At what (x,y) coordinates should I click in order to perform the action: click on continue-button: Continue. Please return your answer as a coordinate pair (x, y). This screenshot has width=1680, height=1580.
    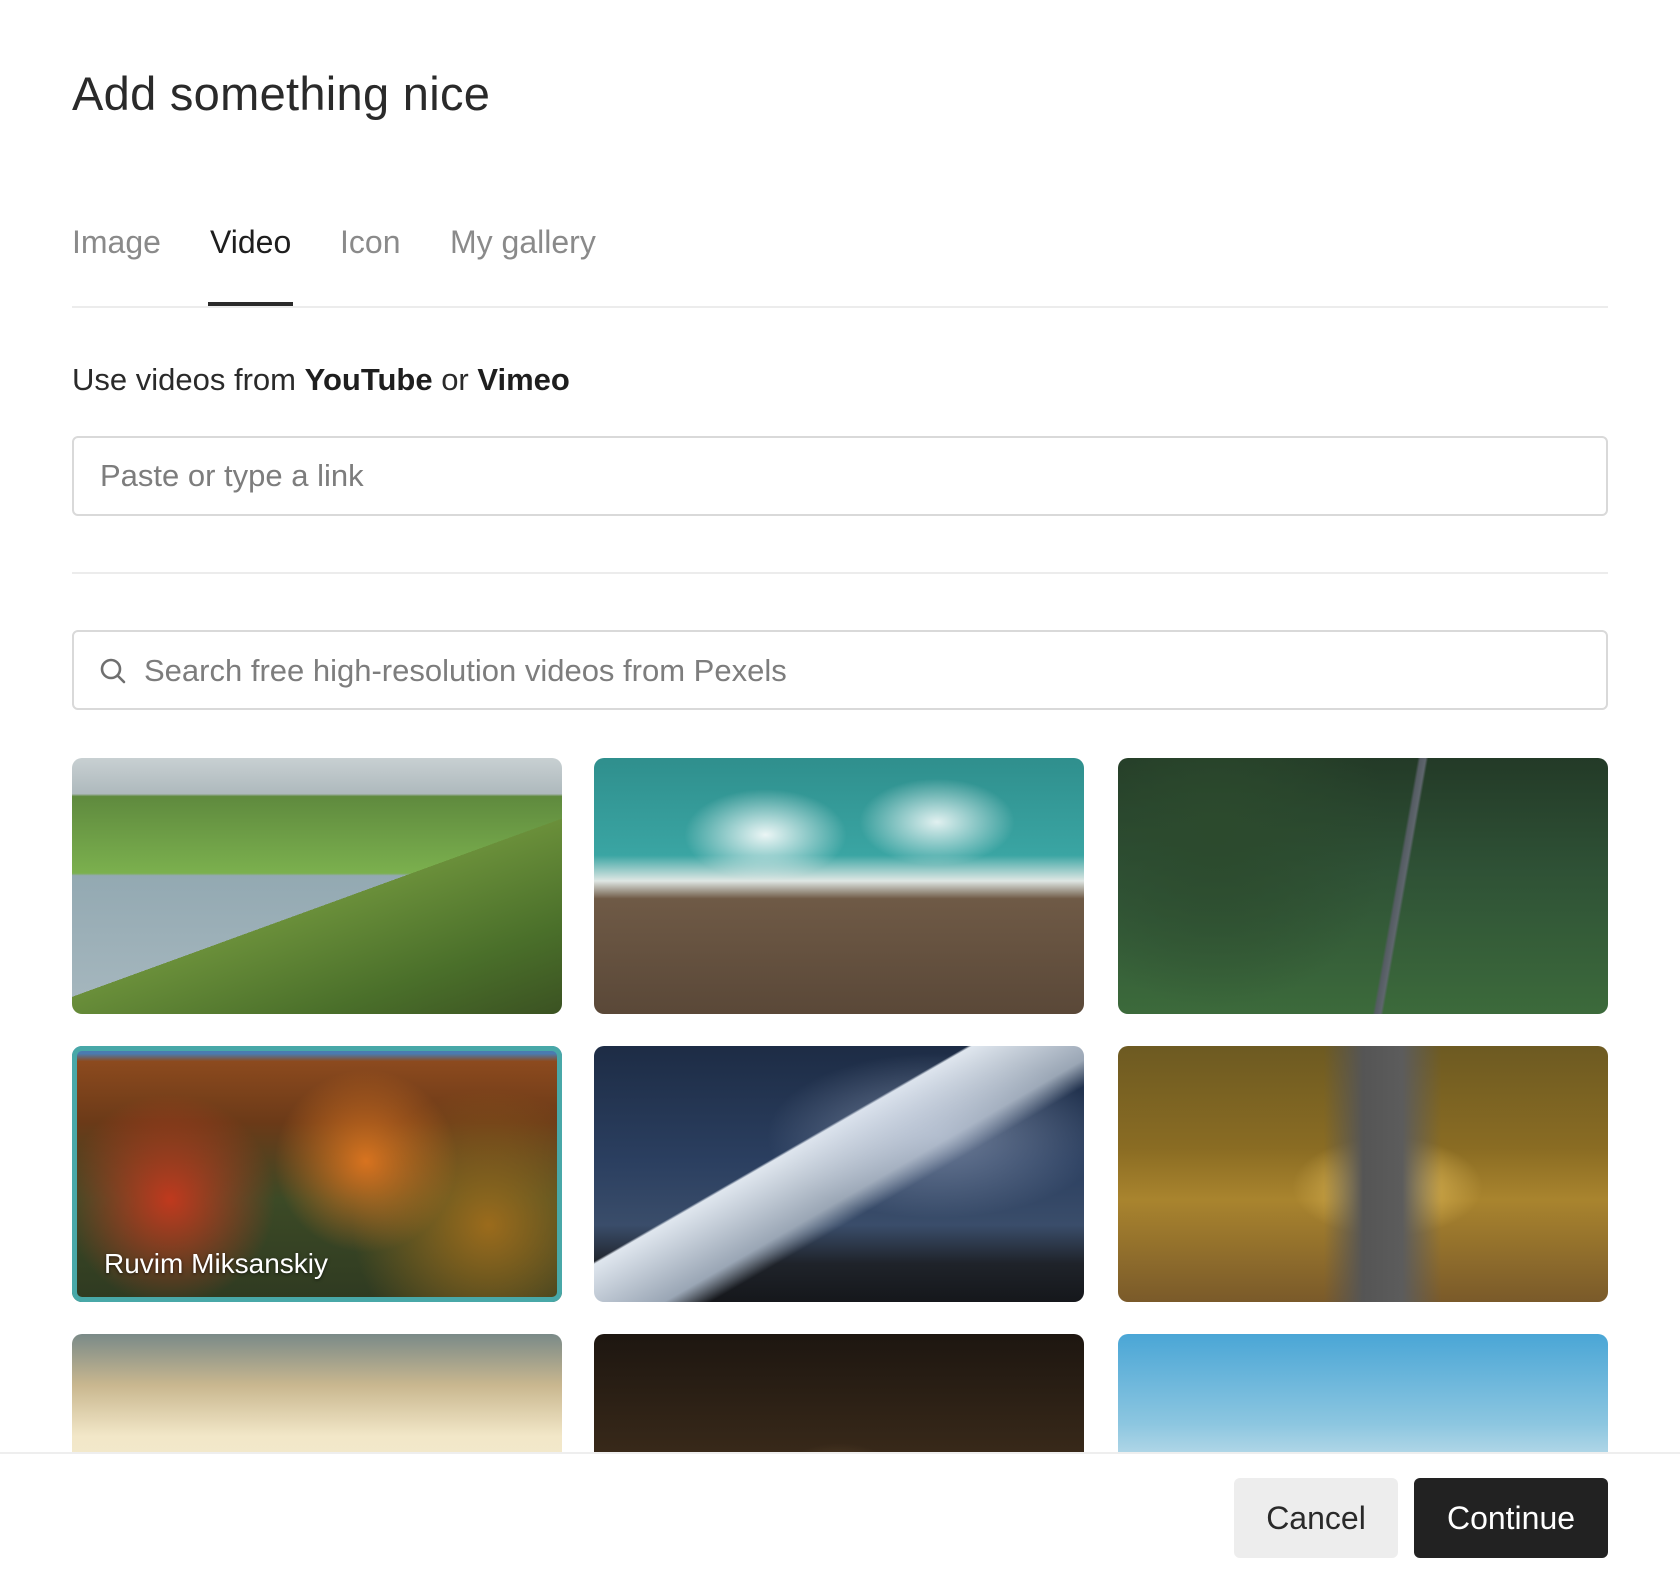
    Looking at the image, I should click on (1511, 1518).